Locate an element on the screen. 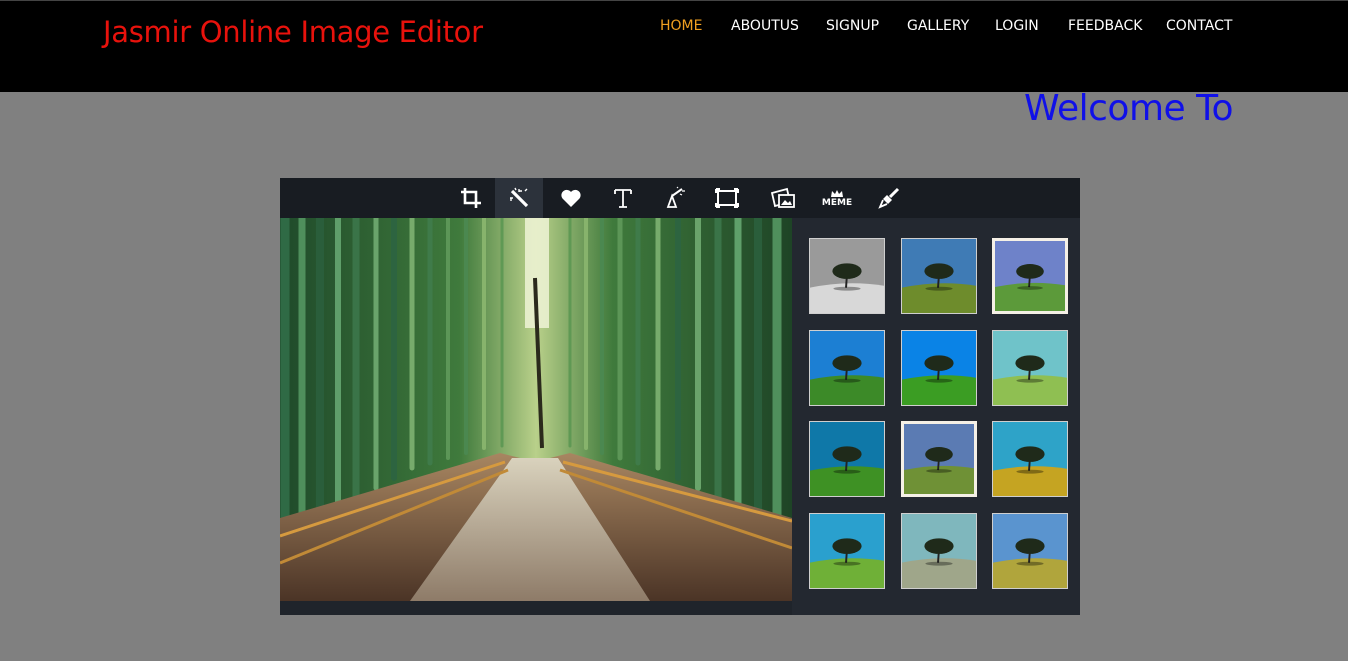 This screenshot has width=1348, height=661. crop-icon is located at coordinates (471, 198).